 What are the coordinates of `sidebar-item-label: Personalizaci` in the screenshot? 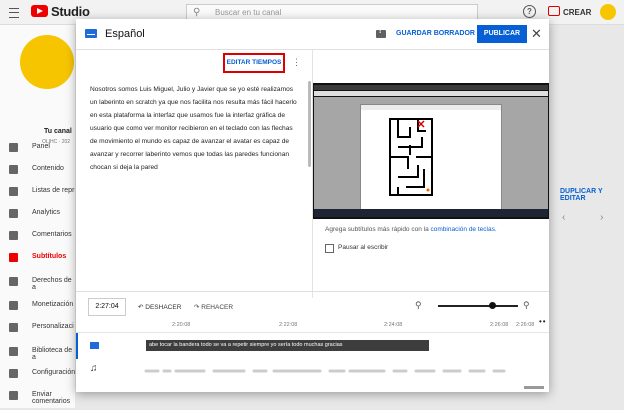 It's located at (53, 326).